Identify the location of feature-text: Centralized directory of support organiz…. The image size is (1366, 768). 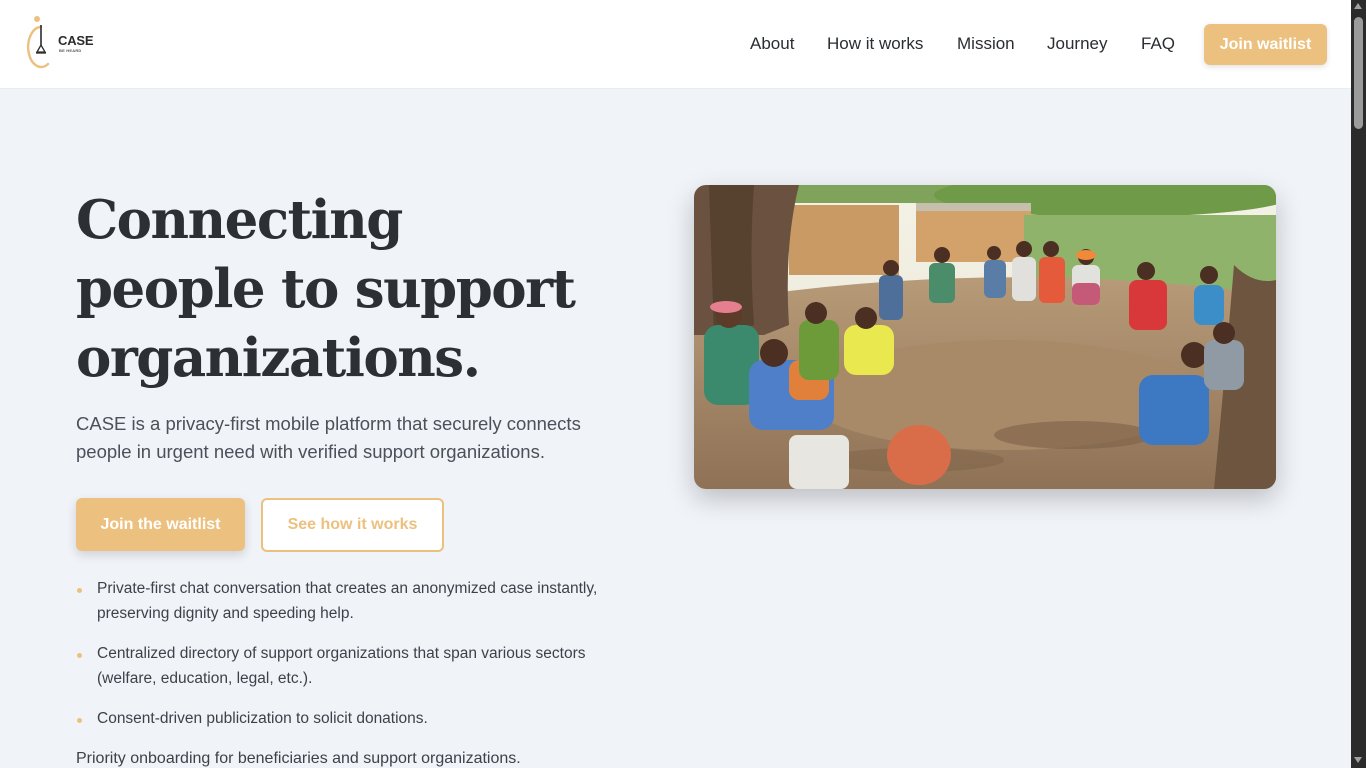
(341, 666).